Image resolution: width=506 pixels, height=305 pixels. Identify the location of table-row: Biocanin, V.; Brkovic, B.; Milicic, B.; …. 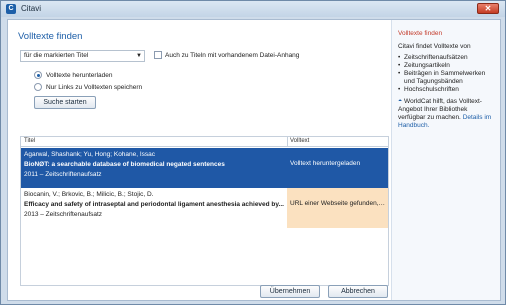
(204, 208).